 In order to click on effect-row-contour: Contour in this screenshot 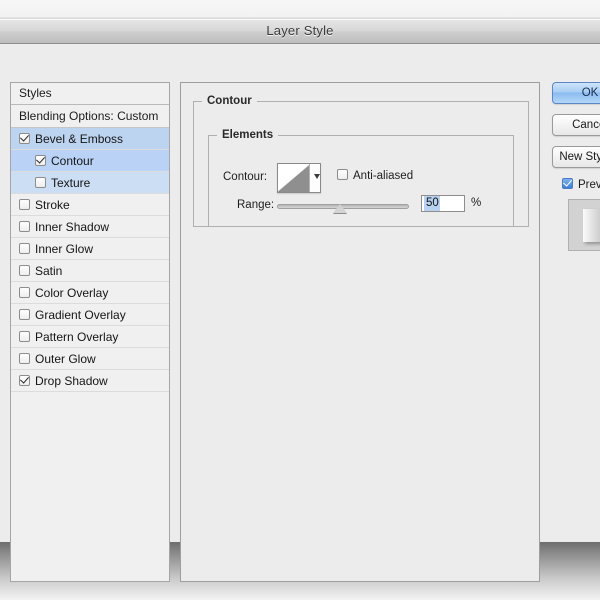, I will do `click(90, 161)`.